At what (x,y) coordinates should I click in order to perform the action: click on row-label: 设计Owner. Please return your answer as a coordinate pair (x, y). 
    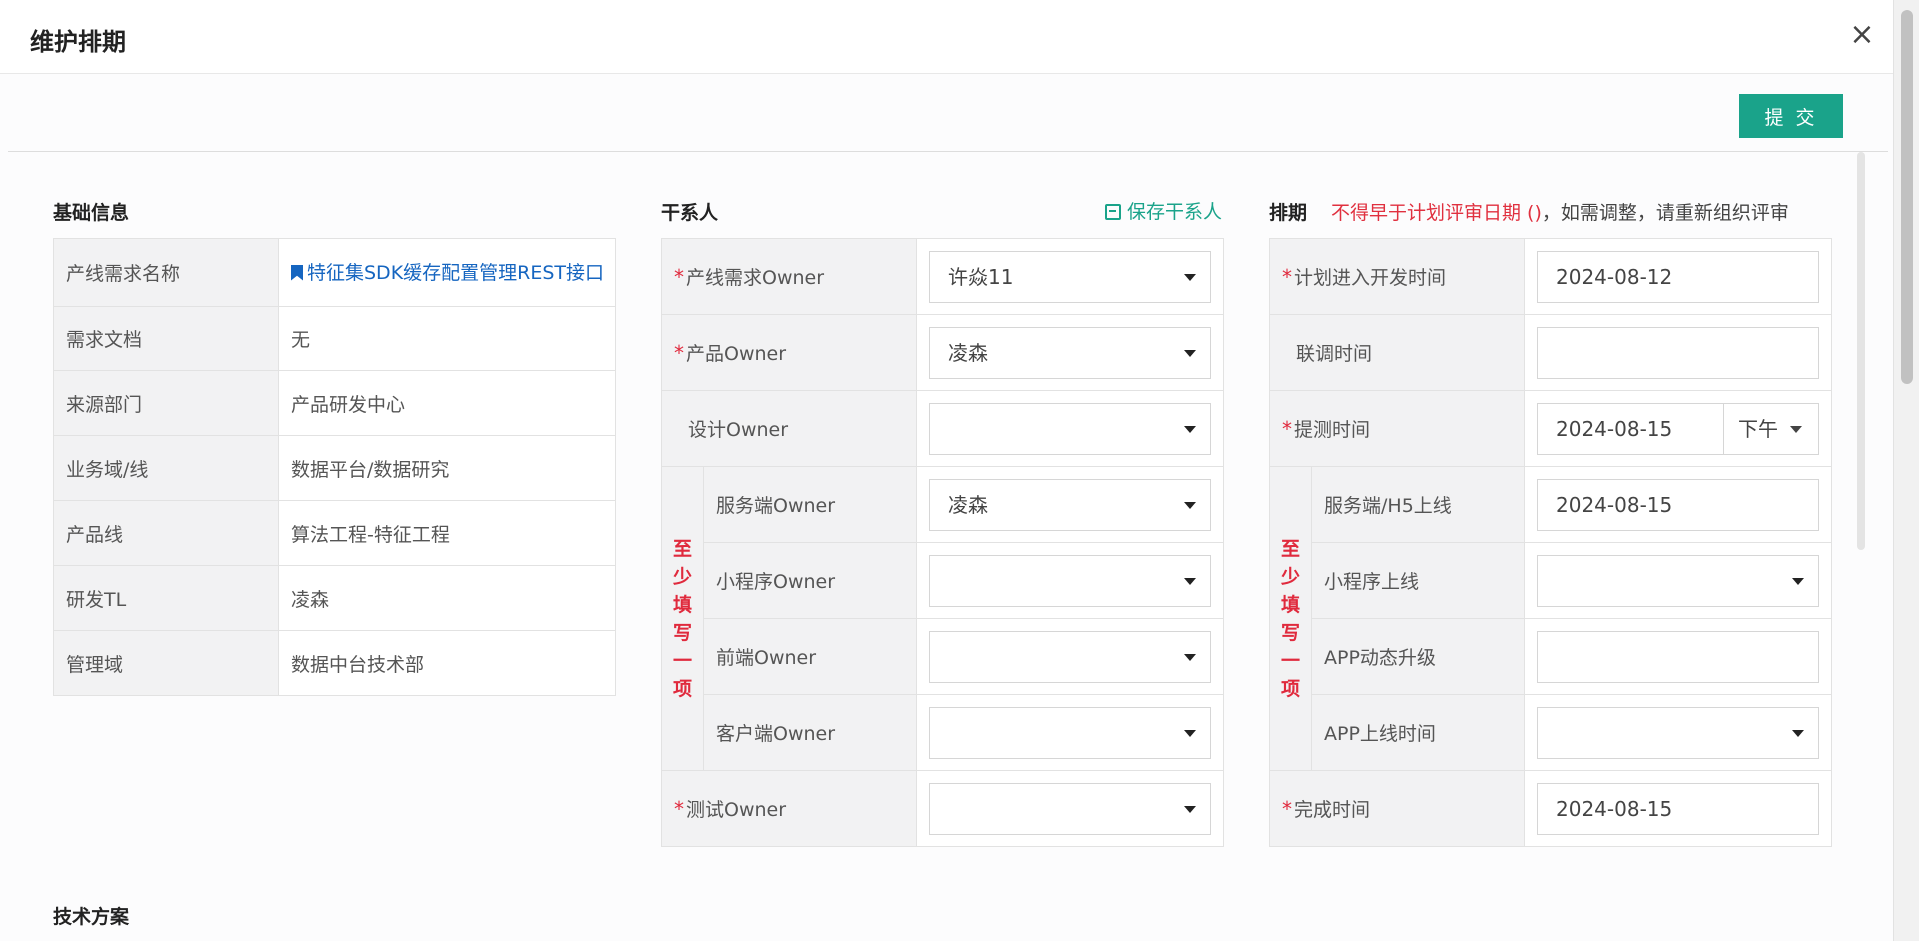
    Looking at the image, I should click on (789, 428).